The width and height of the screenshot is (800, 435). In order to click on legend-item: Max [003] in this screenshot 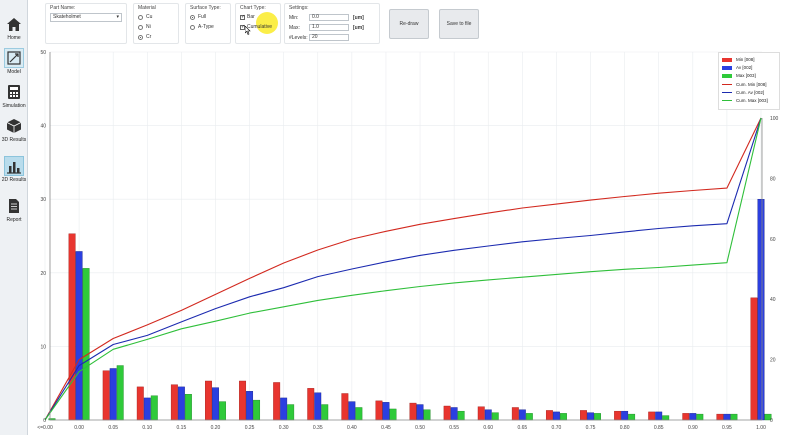, I will do `click(739, 75)`.